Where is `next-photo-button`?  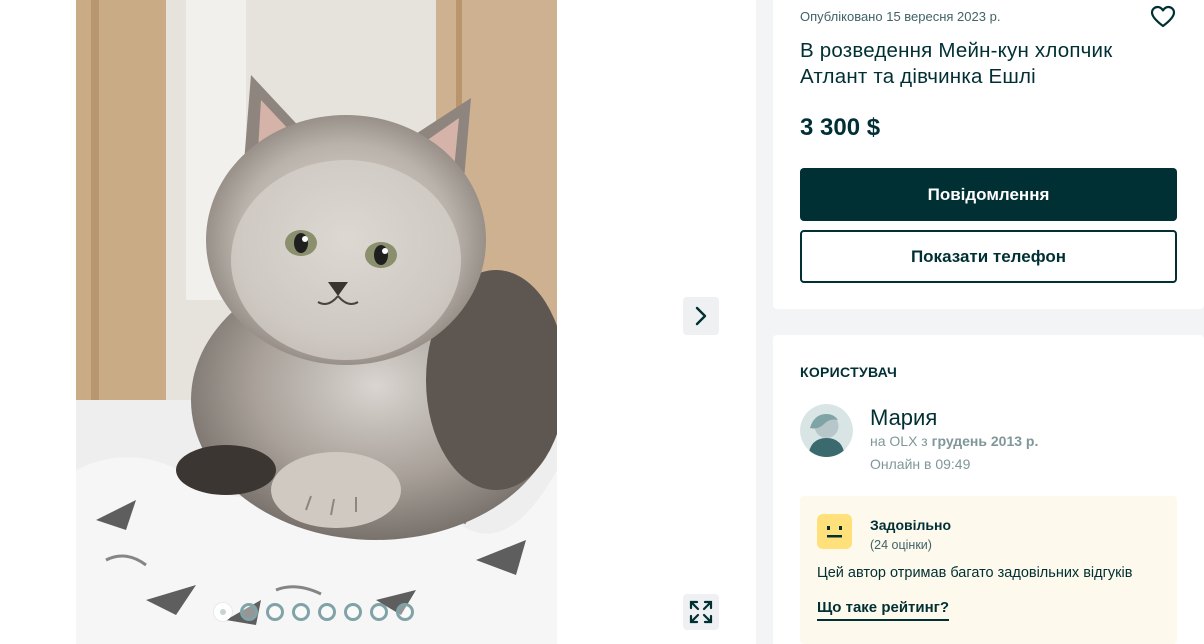
next-photo-button is located at coordinates (701, 316).